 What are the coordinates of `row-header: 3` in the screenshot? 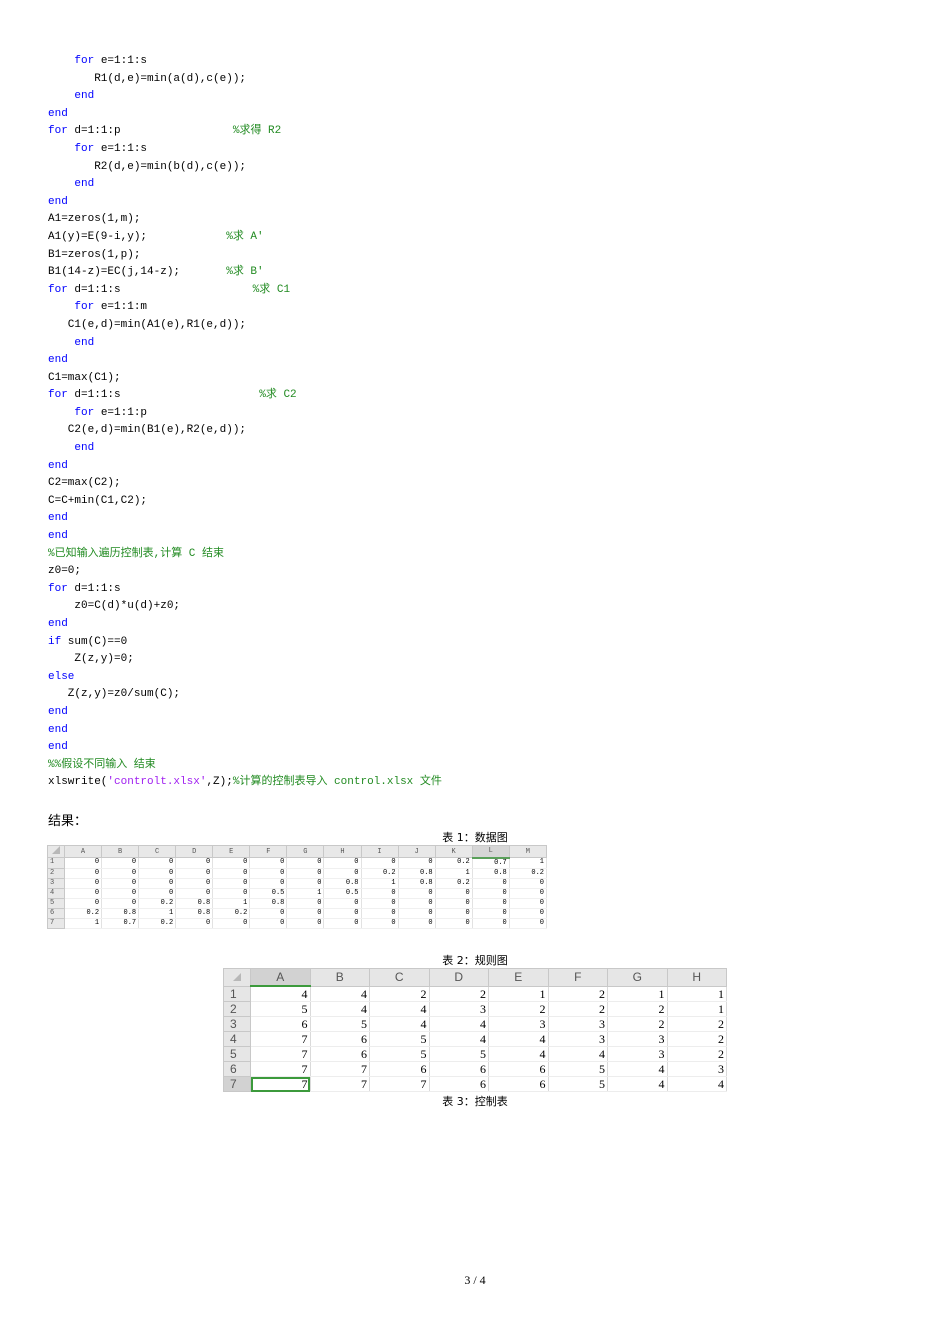 It's located at (237, 1024).